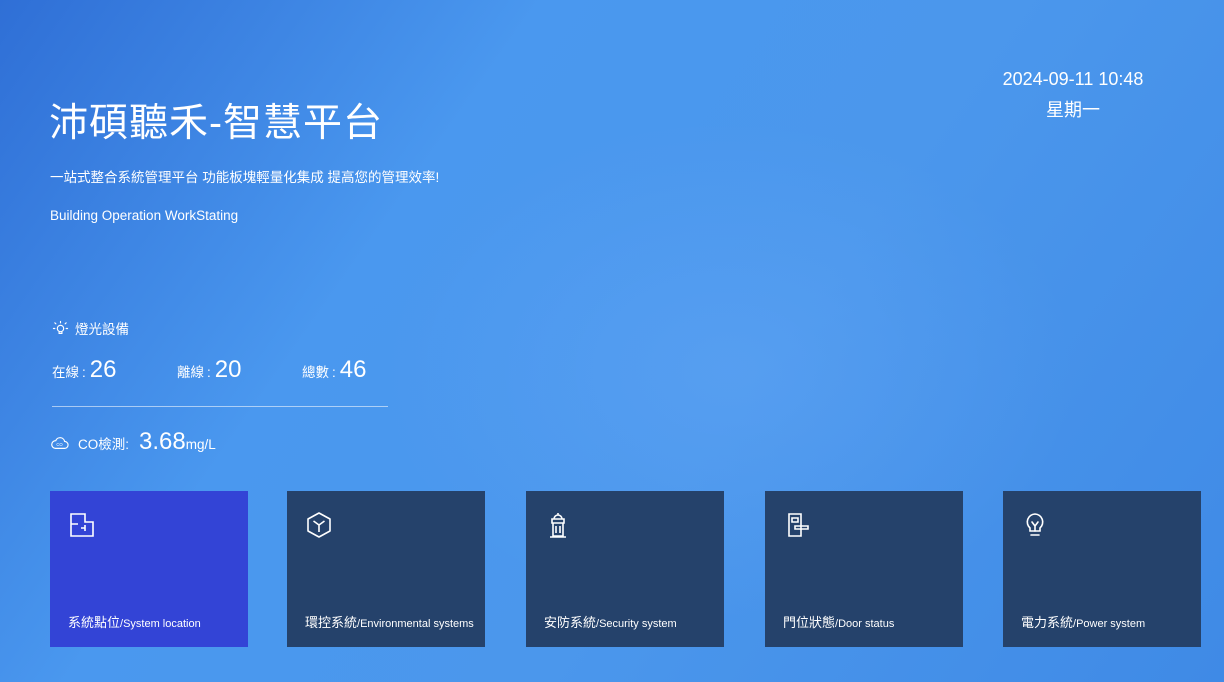 This screenshot has width=1224, height=682. I want to click on card-label-zh: 安防系統, so click(570, 622).